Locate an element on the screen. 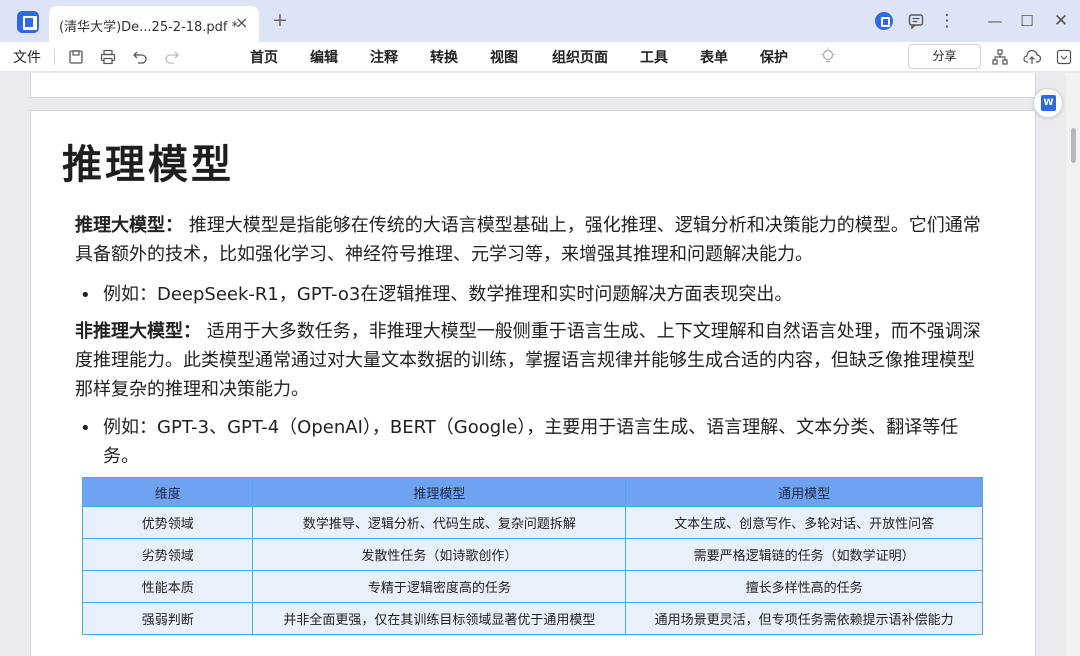  new-tab-icon: + is located at coordinates (280, 20).